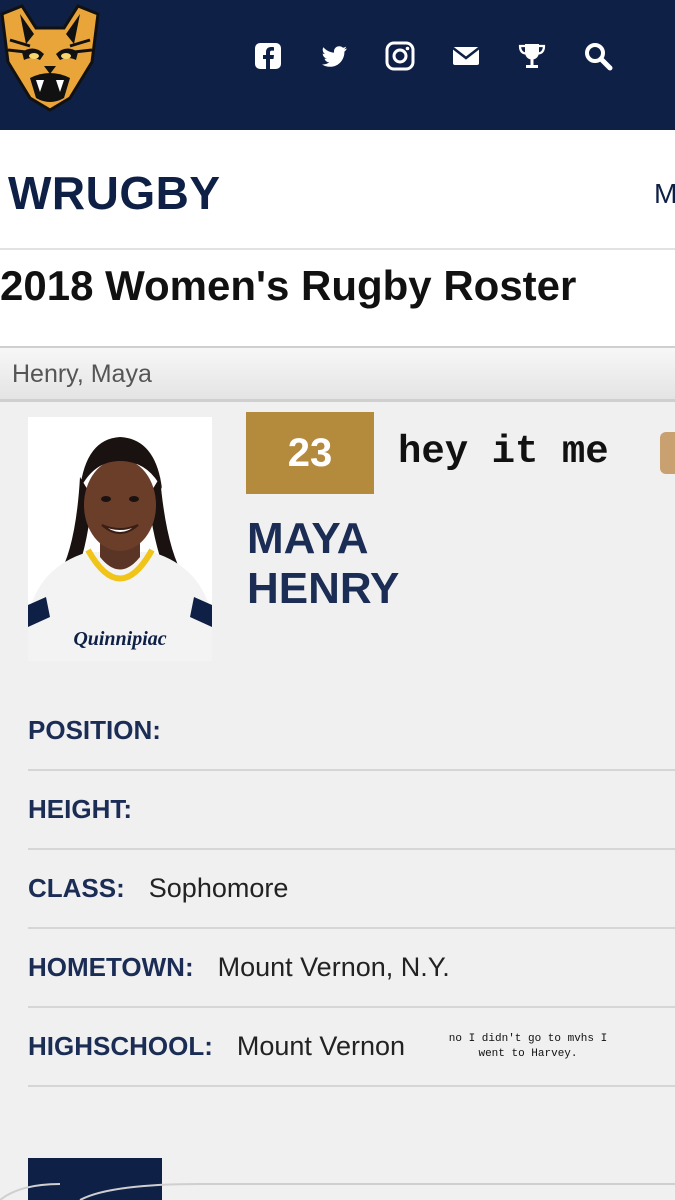 This screenshot has width=675, height=1200. I want to click on class-value: Sophomore, so click(218, 888).